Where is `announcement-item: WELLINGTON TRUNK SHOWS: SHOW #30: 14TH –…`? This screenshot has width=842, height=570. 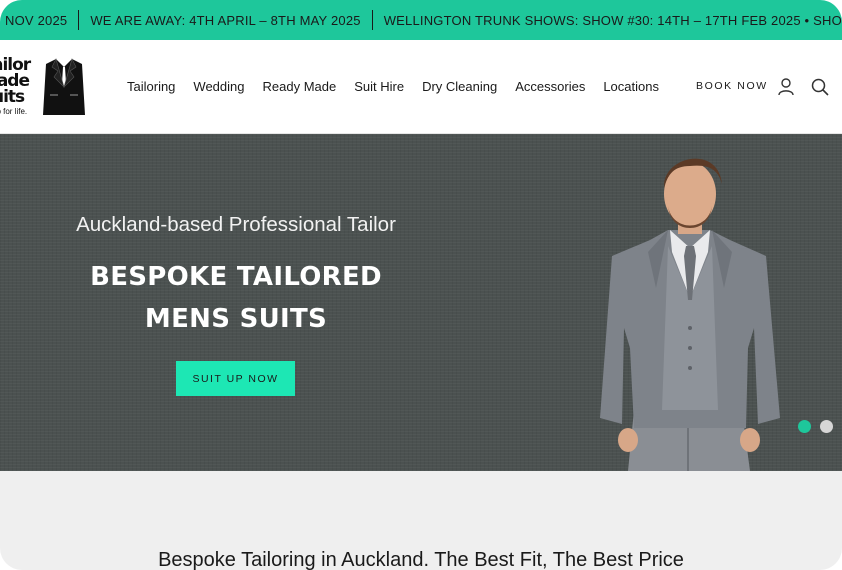
announcement-item: WELLINGTON TRUNK SHOWS: SHOW #30: 14TH –… is located at coordinates (612, 20).